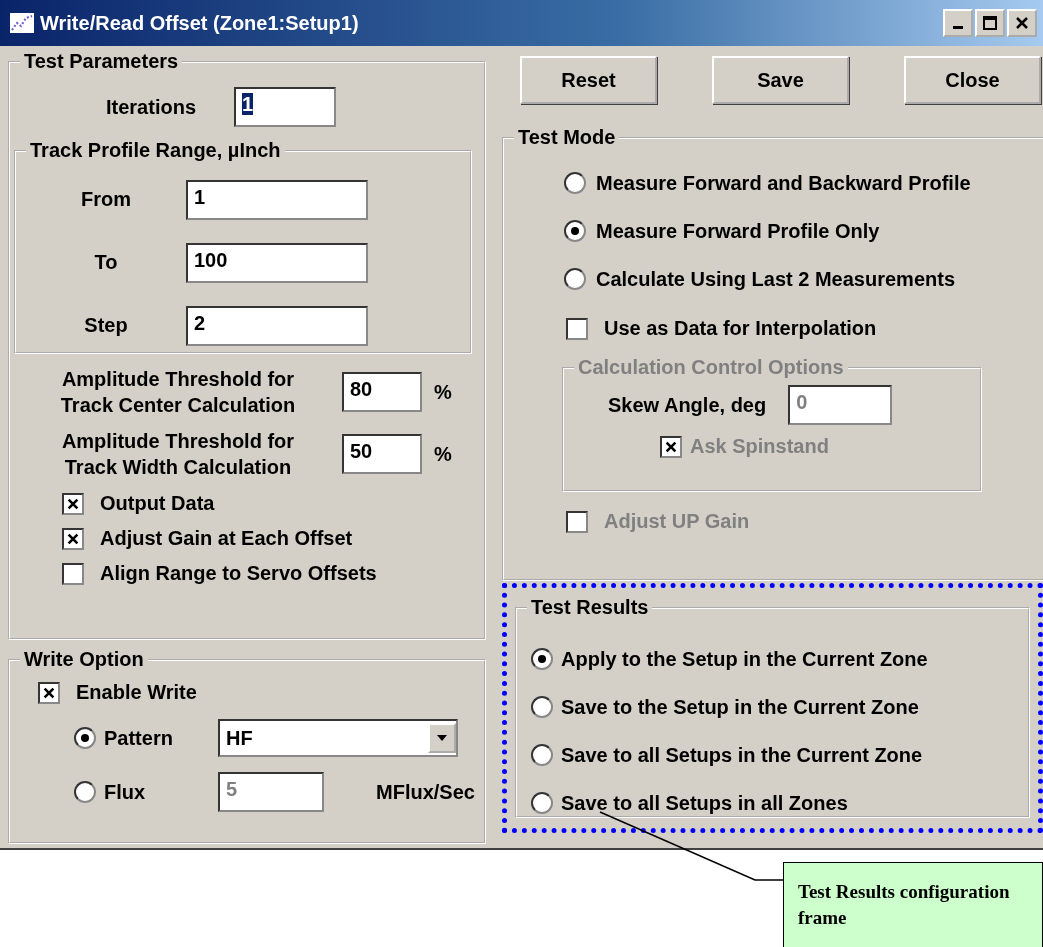 Image resolution: width=1043 pixels, height=947 pixels. Describe the element at coordinates (277, 199) in the screenshot. I see `input-field: 1` at that location.